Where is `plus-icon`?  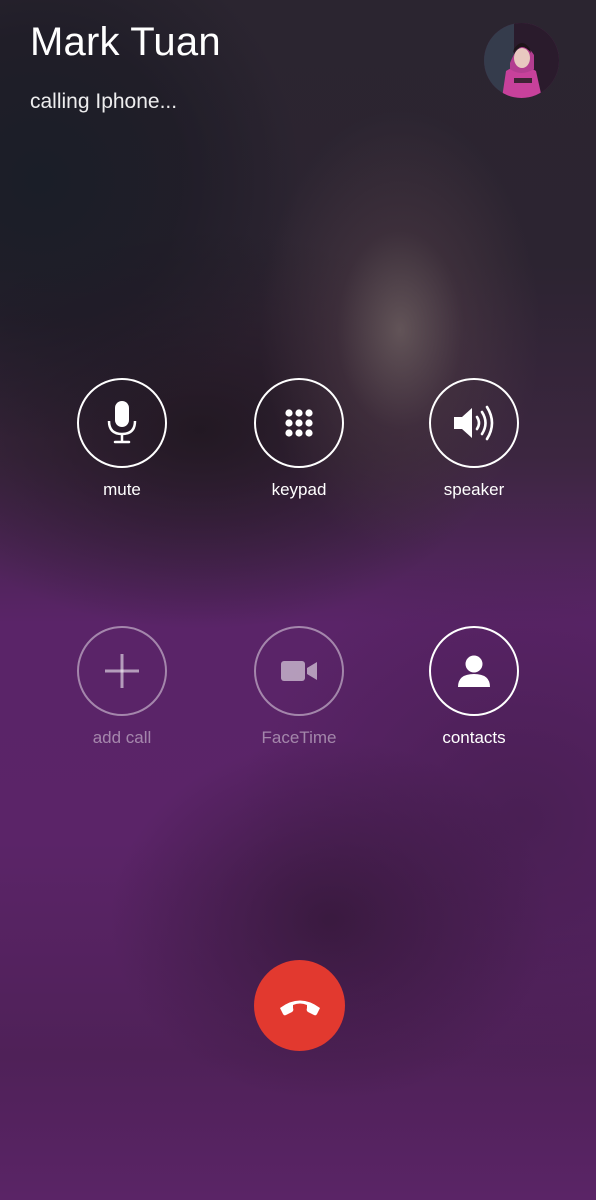
plus-icon is located at coordinates (122, 671).